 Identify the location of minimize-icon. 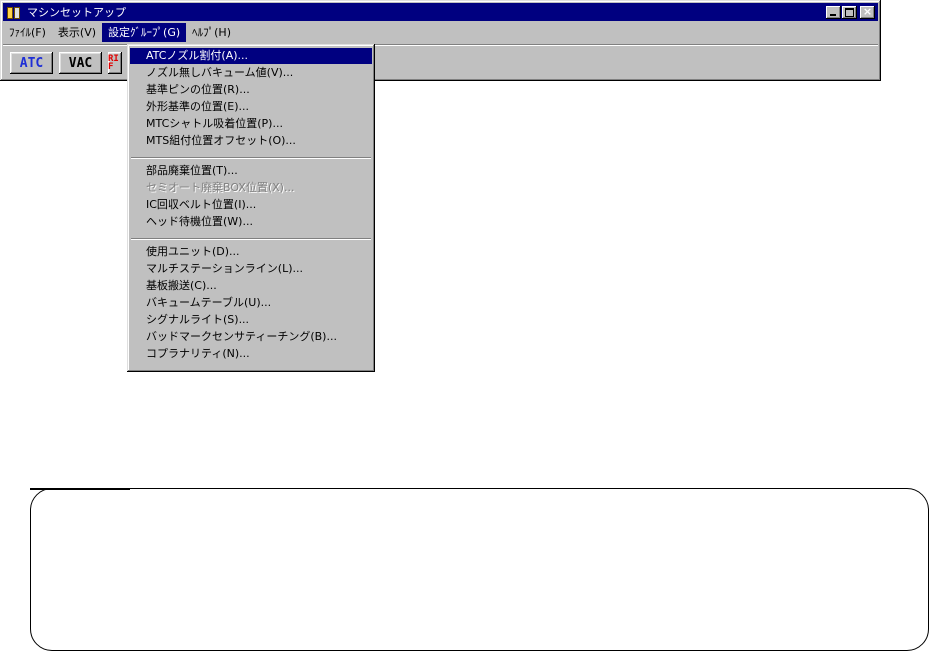
(833, 14).